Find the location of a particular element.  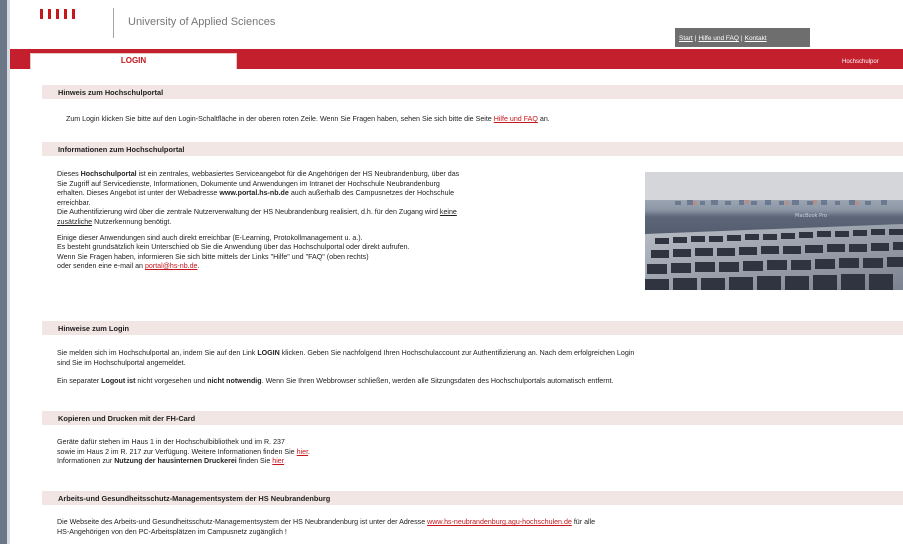

section-title-login: Hinweise zum Login is located at coordinates (472, 328).